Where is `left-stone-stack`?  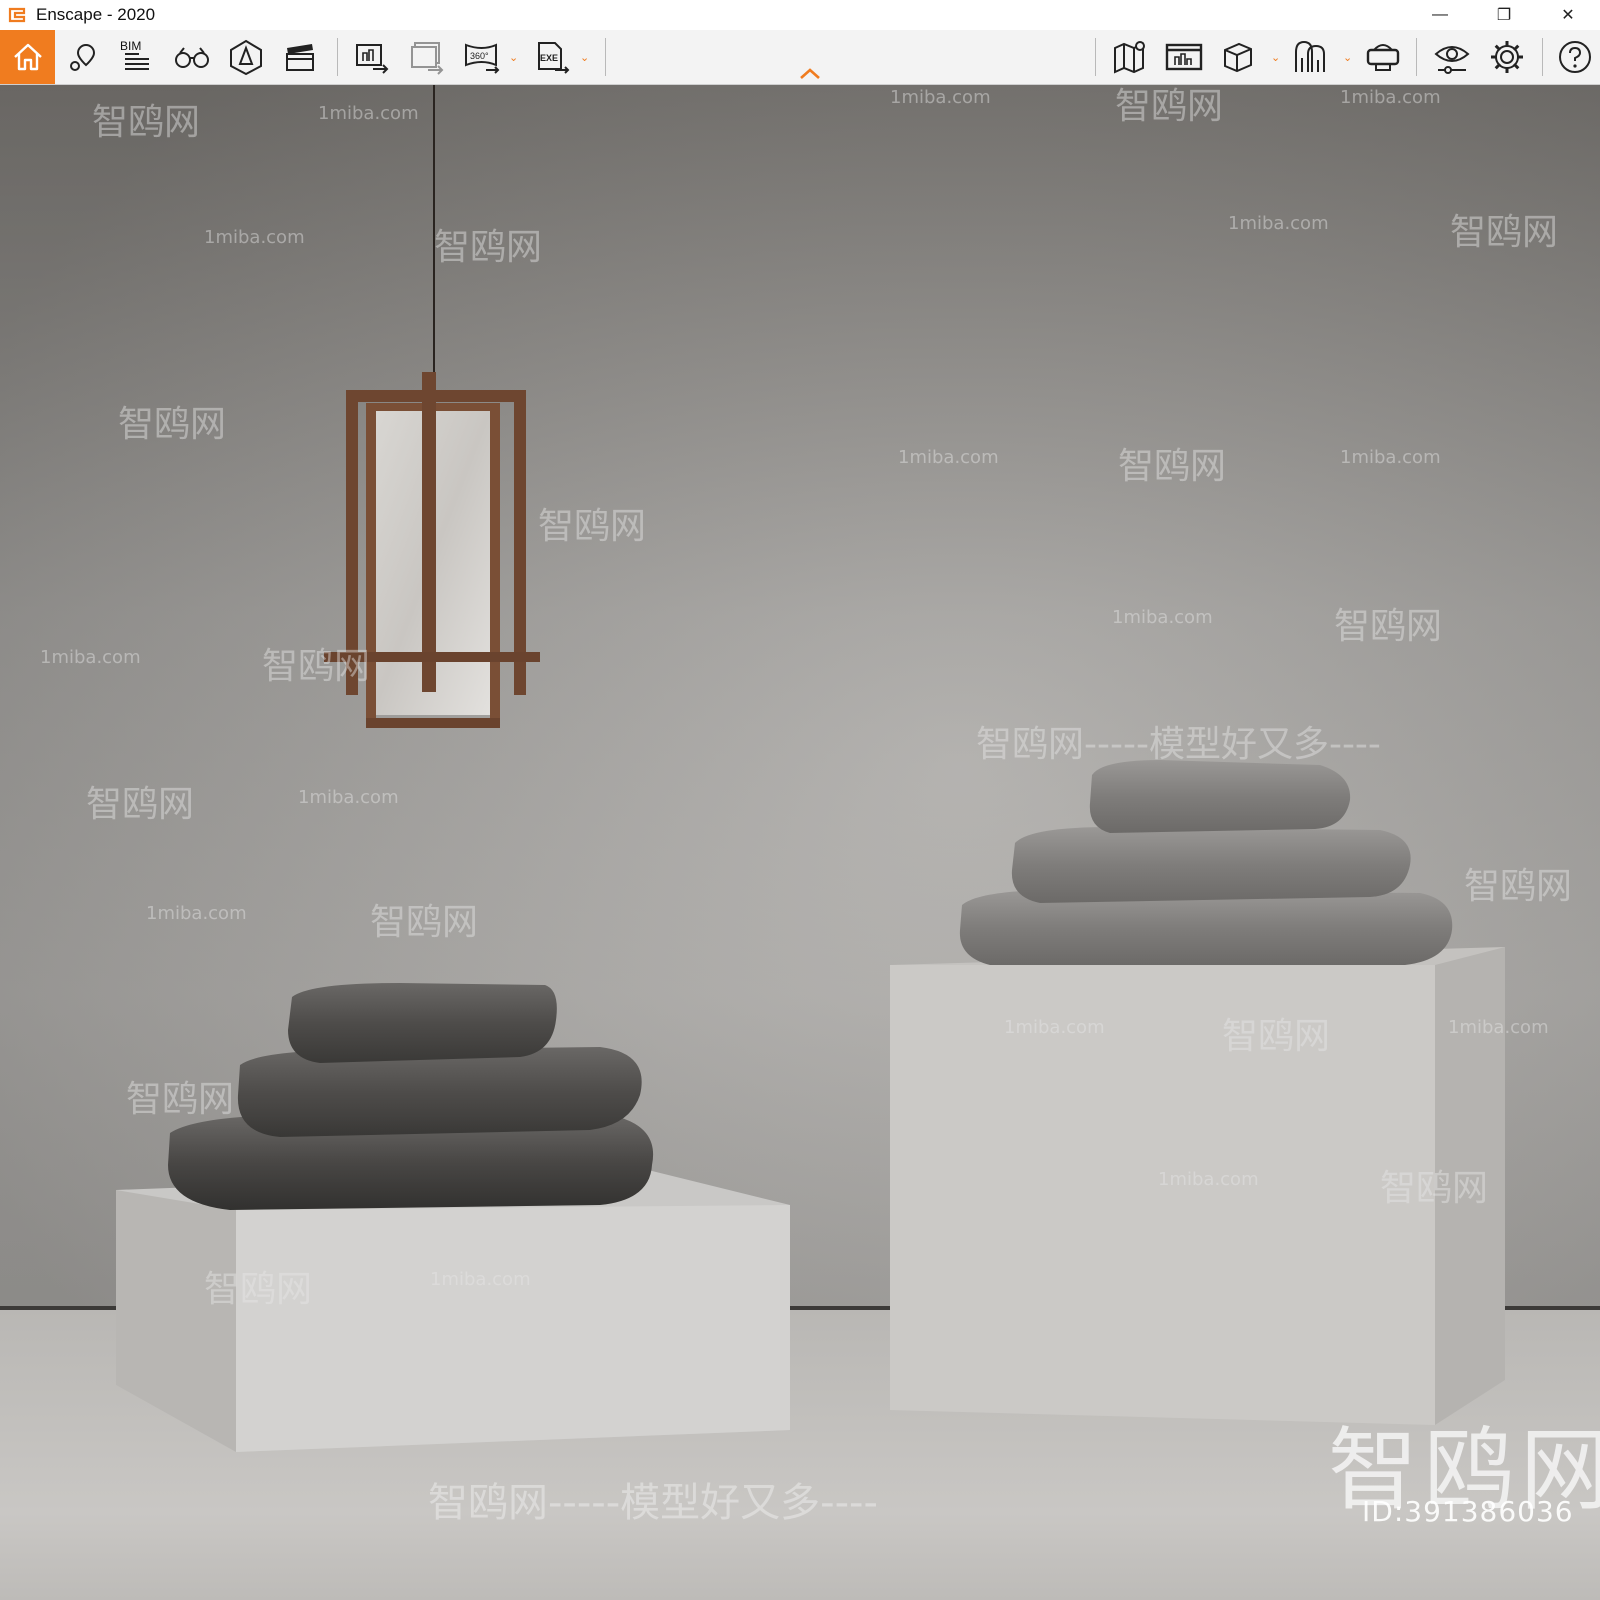 left-stone-stack is located at coordinates (411, 1096).